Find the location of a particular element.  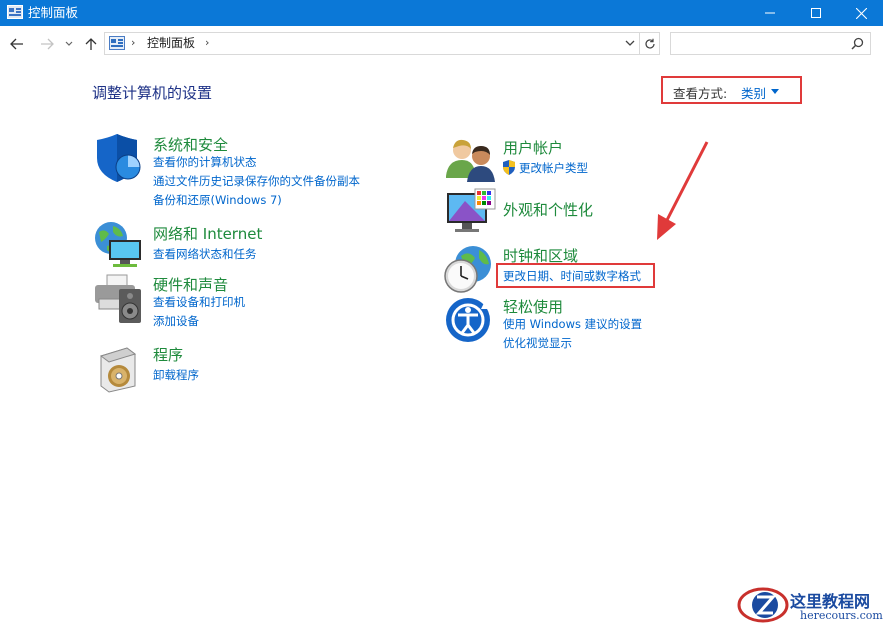

ease-of-access-icon is located at coordinates (471, 323).